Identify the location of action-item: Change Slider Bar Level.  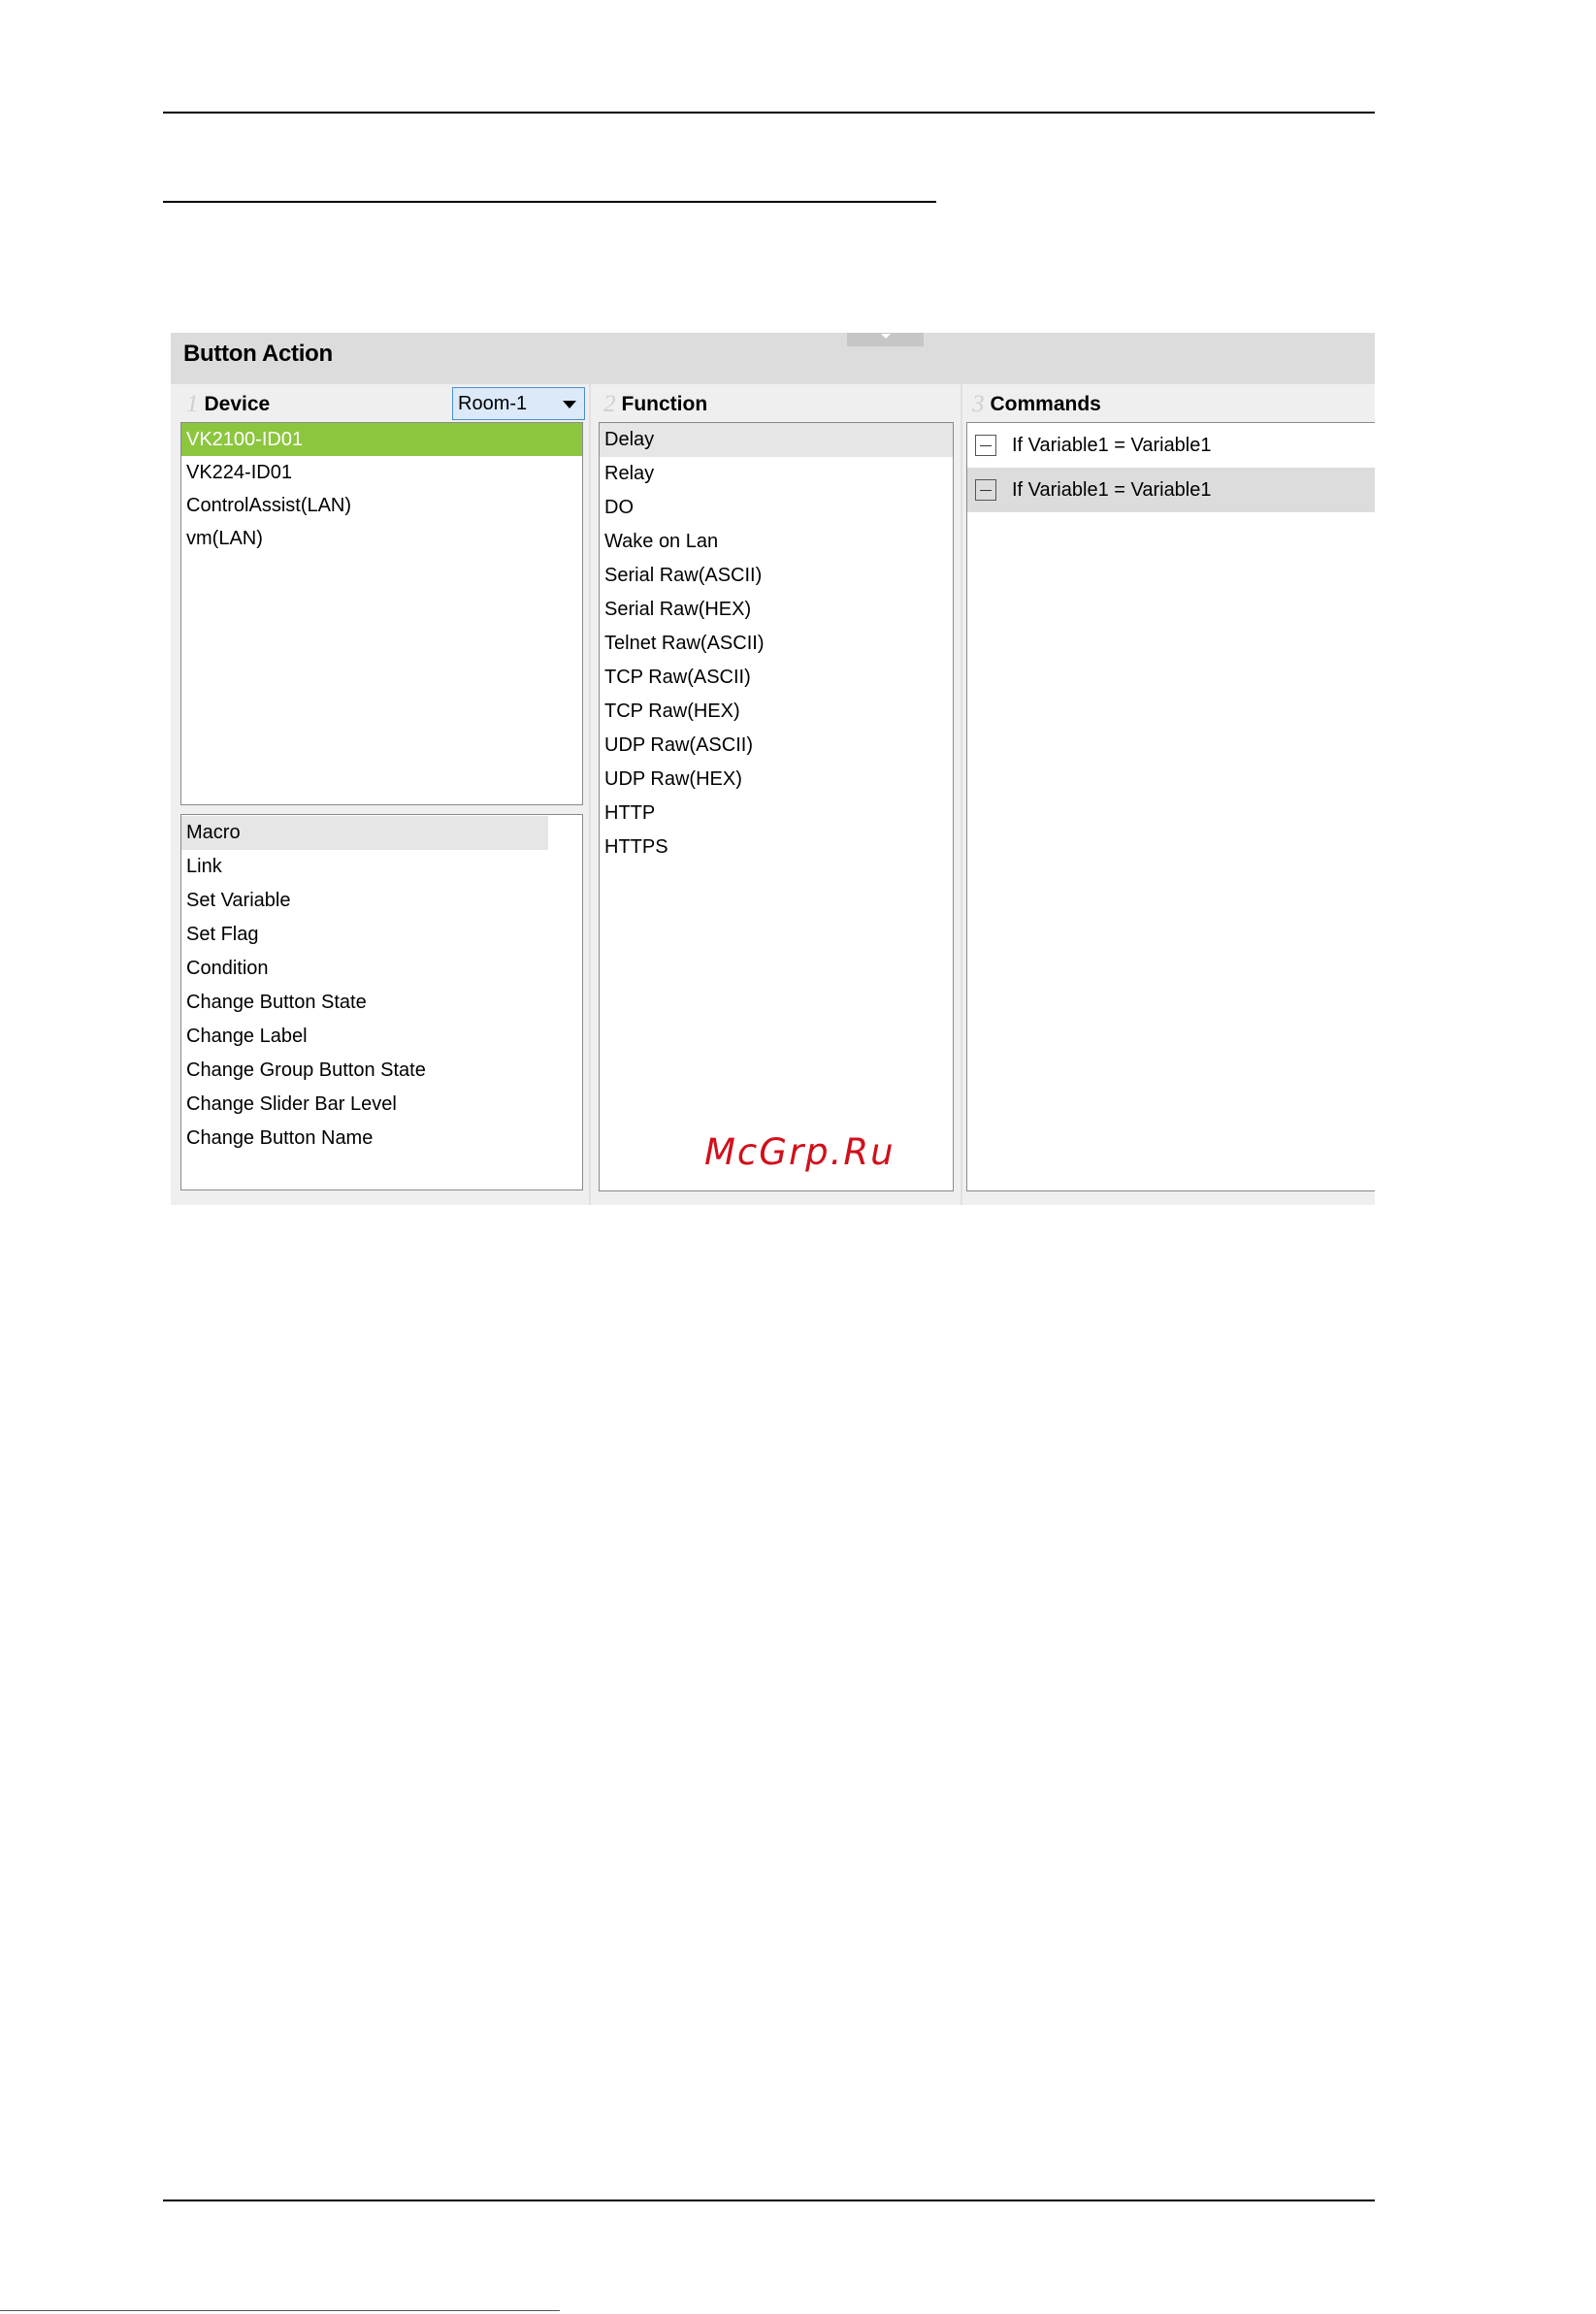
(381, 1105).